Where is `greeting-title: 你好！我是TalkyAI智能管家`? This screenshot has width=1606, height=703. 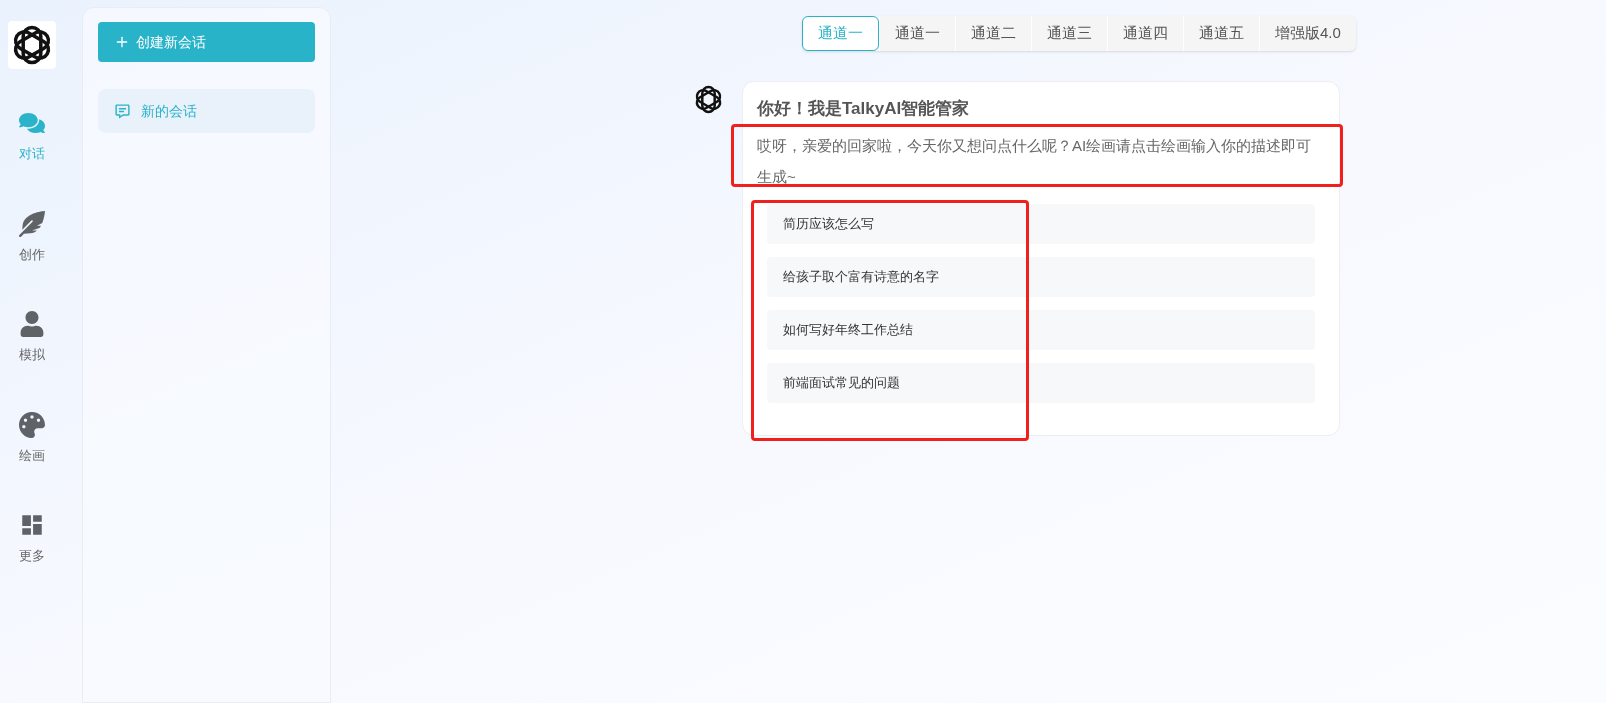 greeting-title: 你好！我是TalkyAI智能管家 is located at coordinates (863, 109).